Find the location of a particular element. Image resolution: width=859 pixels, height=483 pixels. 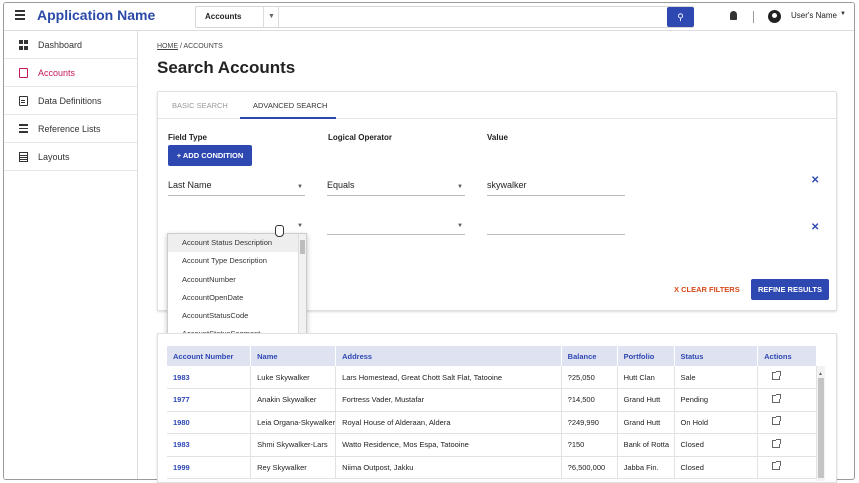

tab-basic-search: BASIC SEARCH is located at coordinates (200, 105).